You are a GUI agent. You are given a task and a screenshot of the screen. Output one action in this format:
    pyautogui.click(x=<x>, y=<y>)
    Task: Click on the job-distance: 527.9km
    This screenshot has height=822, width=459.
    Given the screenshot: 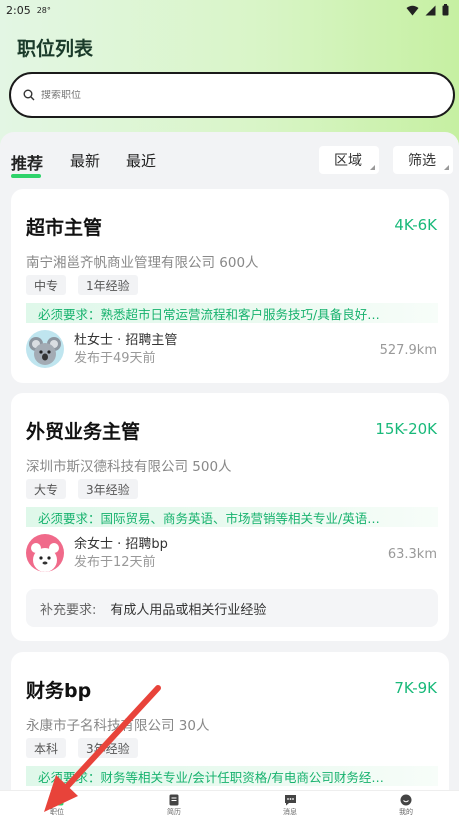 What is the action you would take?
    pyautogui.click(x=408, y=350)
    